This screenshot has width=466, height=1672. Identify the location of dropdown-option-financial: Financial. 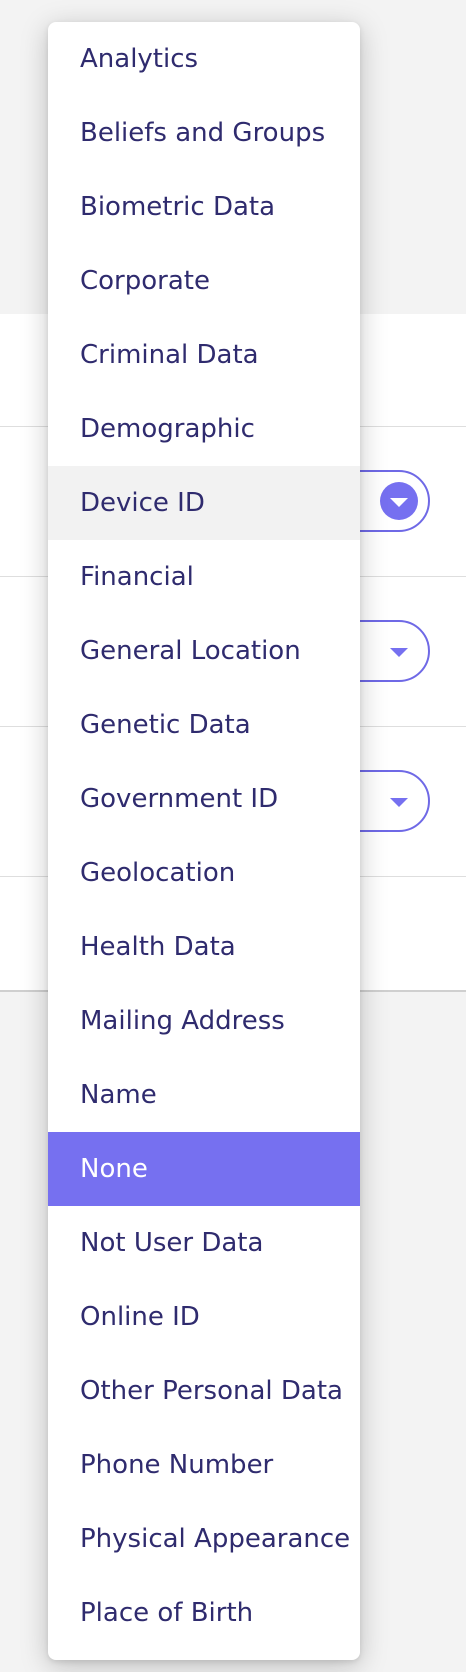
(204, 577).